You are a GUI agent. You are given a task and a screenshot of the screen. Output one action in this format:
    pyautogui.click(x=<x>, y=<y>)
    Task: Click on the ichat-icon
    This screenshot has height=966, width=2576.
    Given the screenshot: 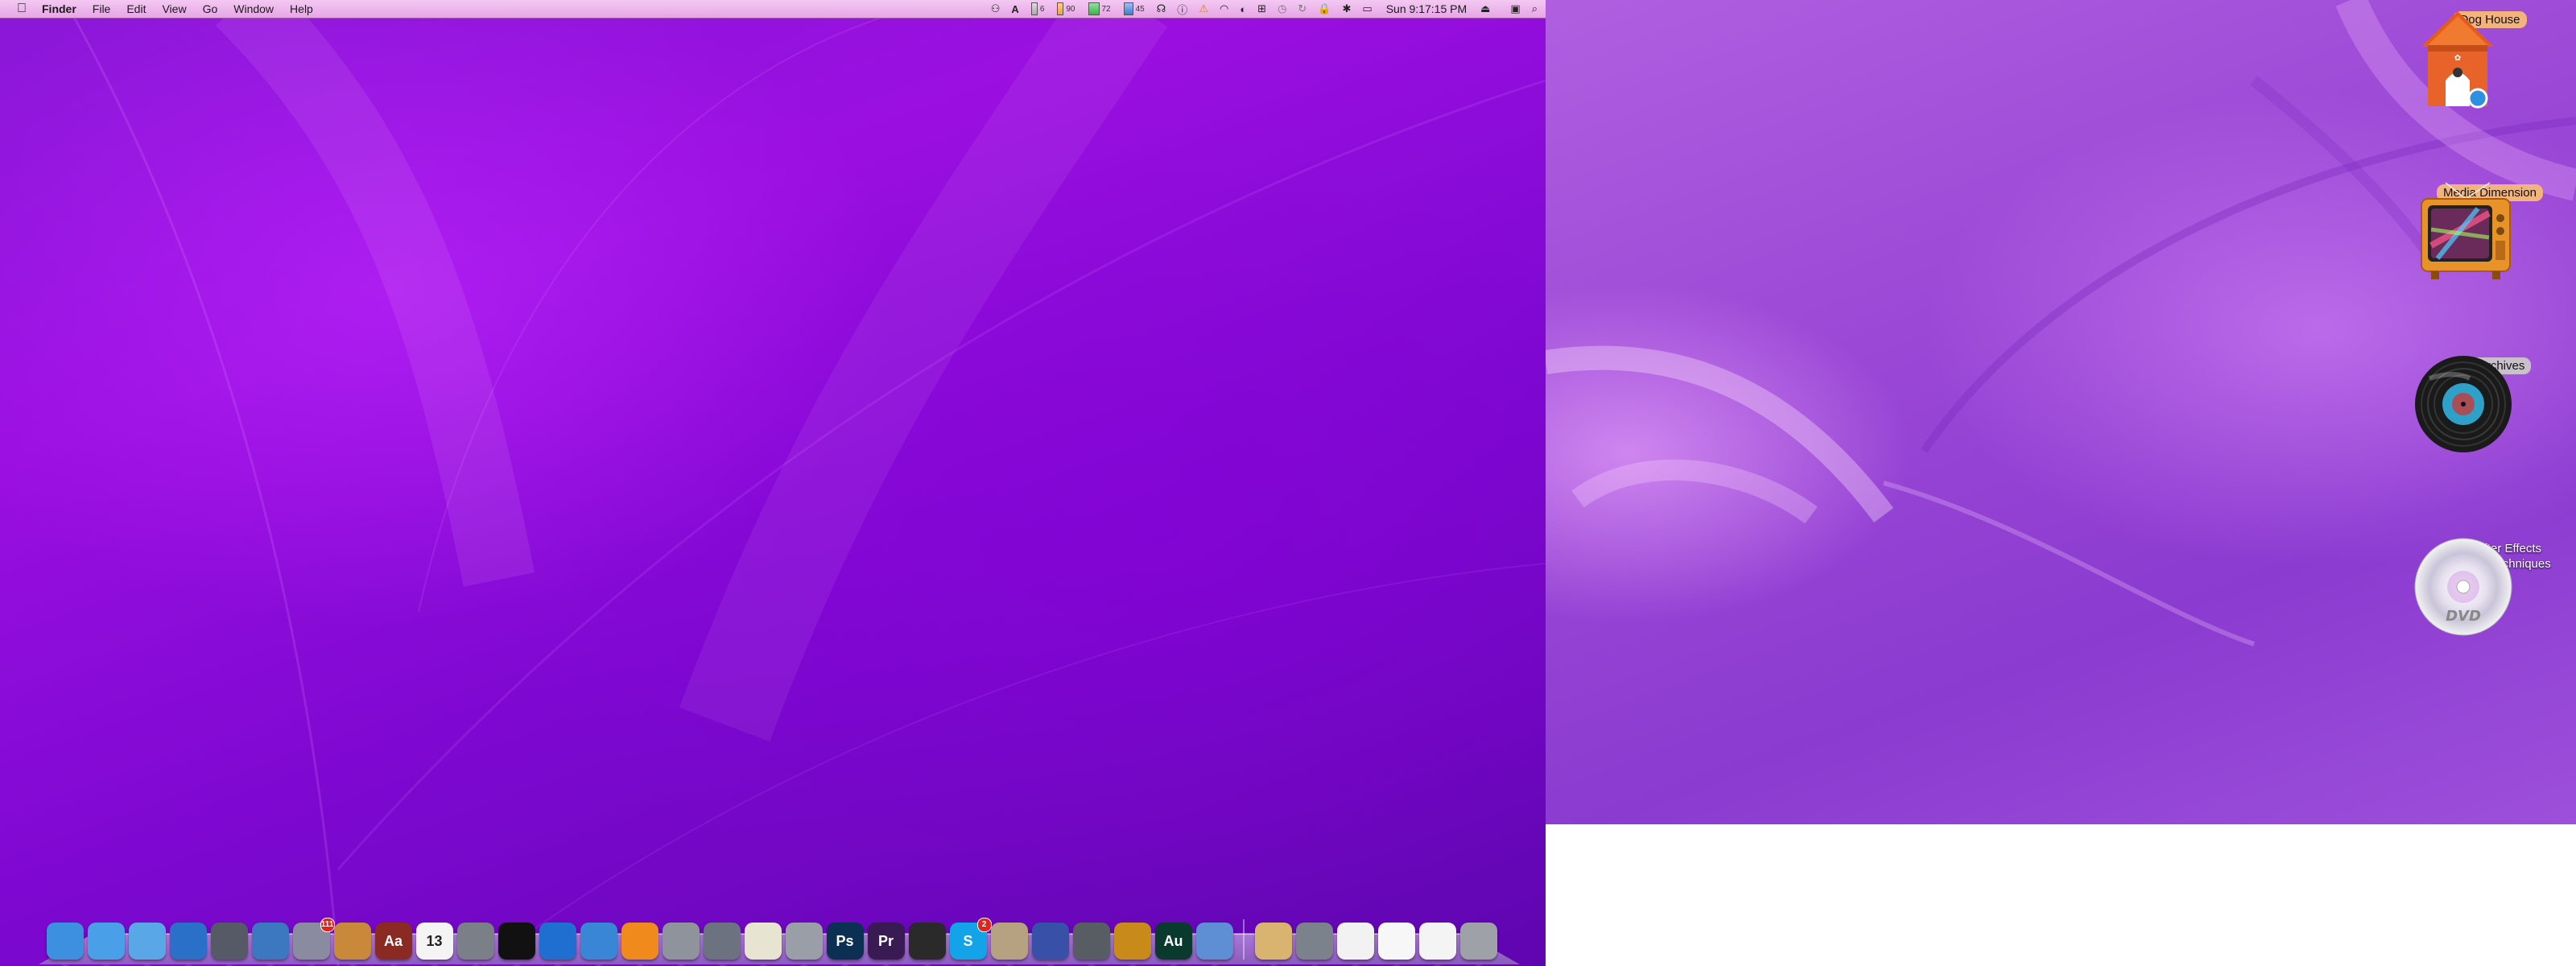 What is the action you would take?
    pyautogui.click(x=147, y=941)
    